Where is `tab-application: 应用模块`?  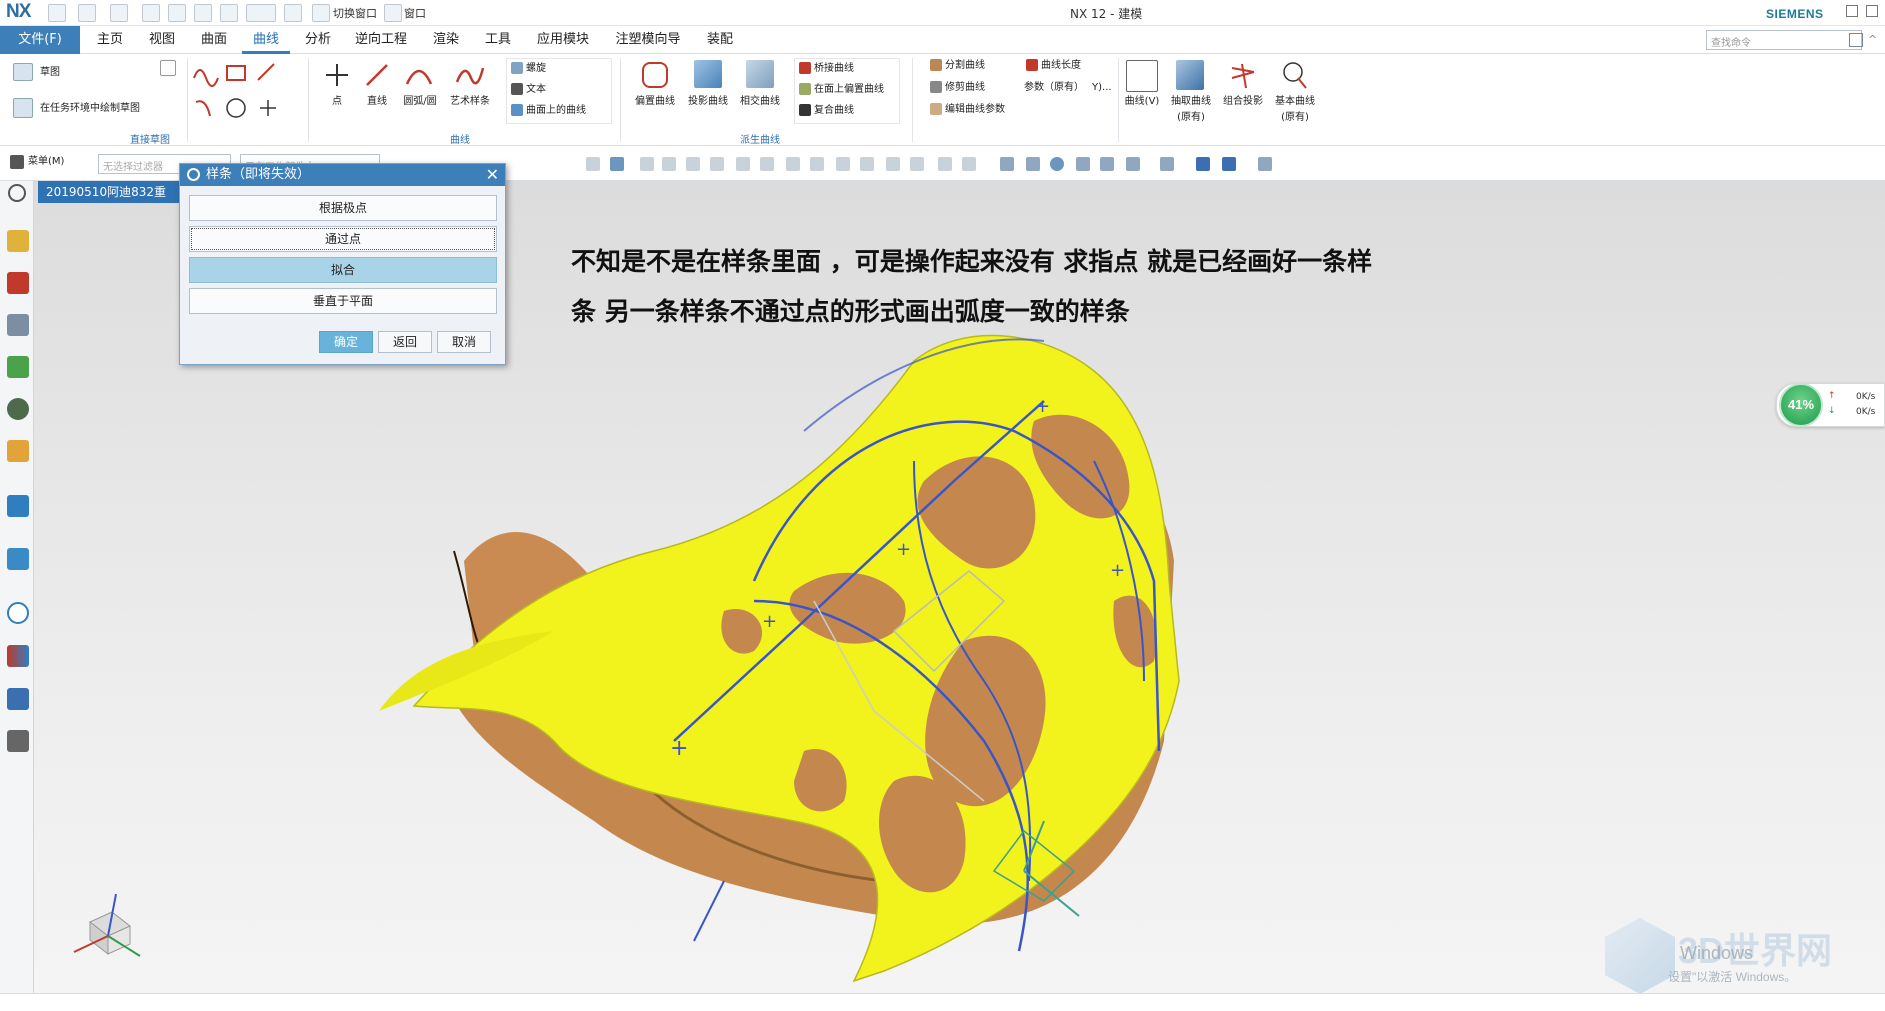
tab-application: 应用模块 is located at coordinates (563, 40).